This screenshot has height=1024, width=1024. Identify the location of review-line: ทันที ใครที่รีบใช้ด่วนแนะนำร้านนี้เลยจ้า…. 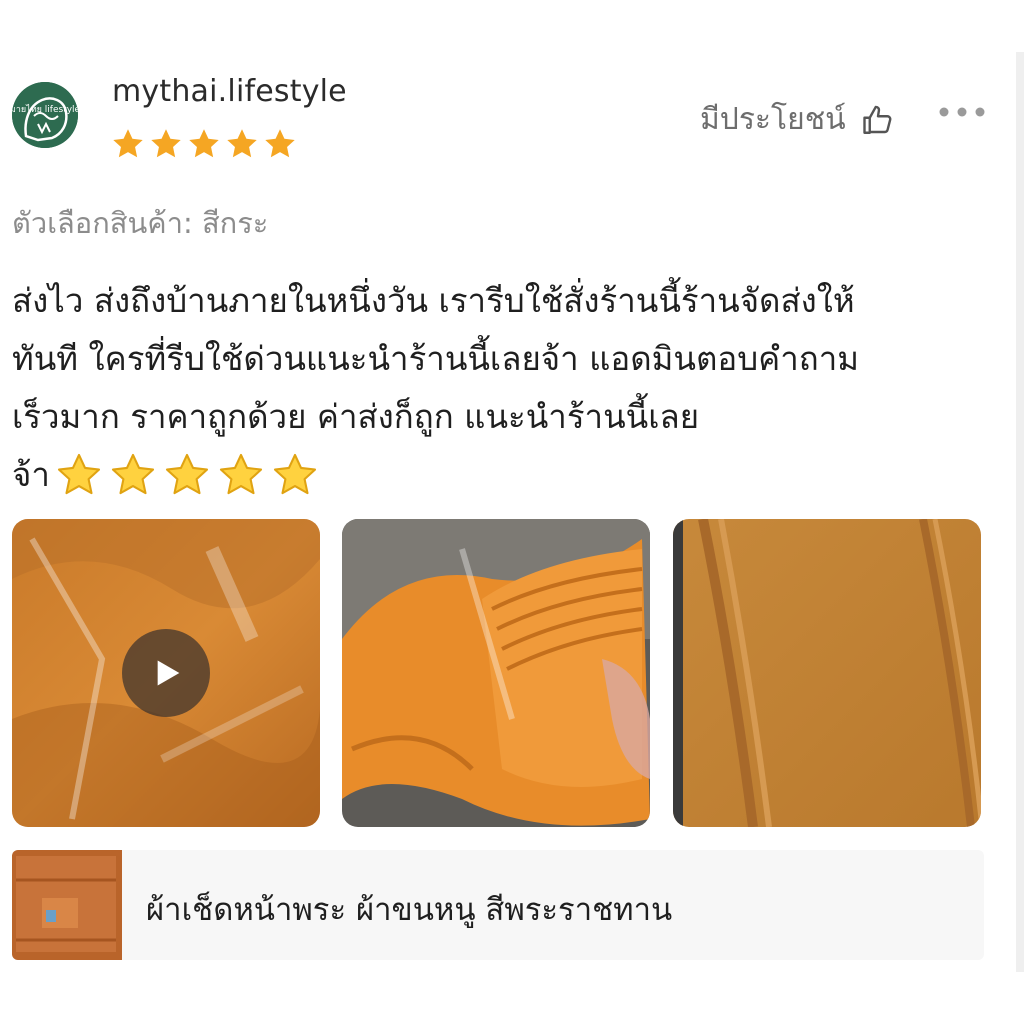
(436, 358).